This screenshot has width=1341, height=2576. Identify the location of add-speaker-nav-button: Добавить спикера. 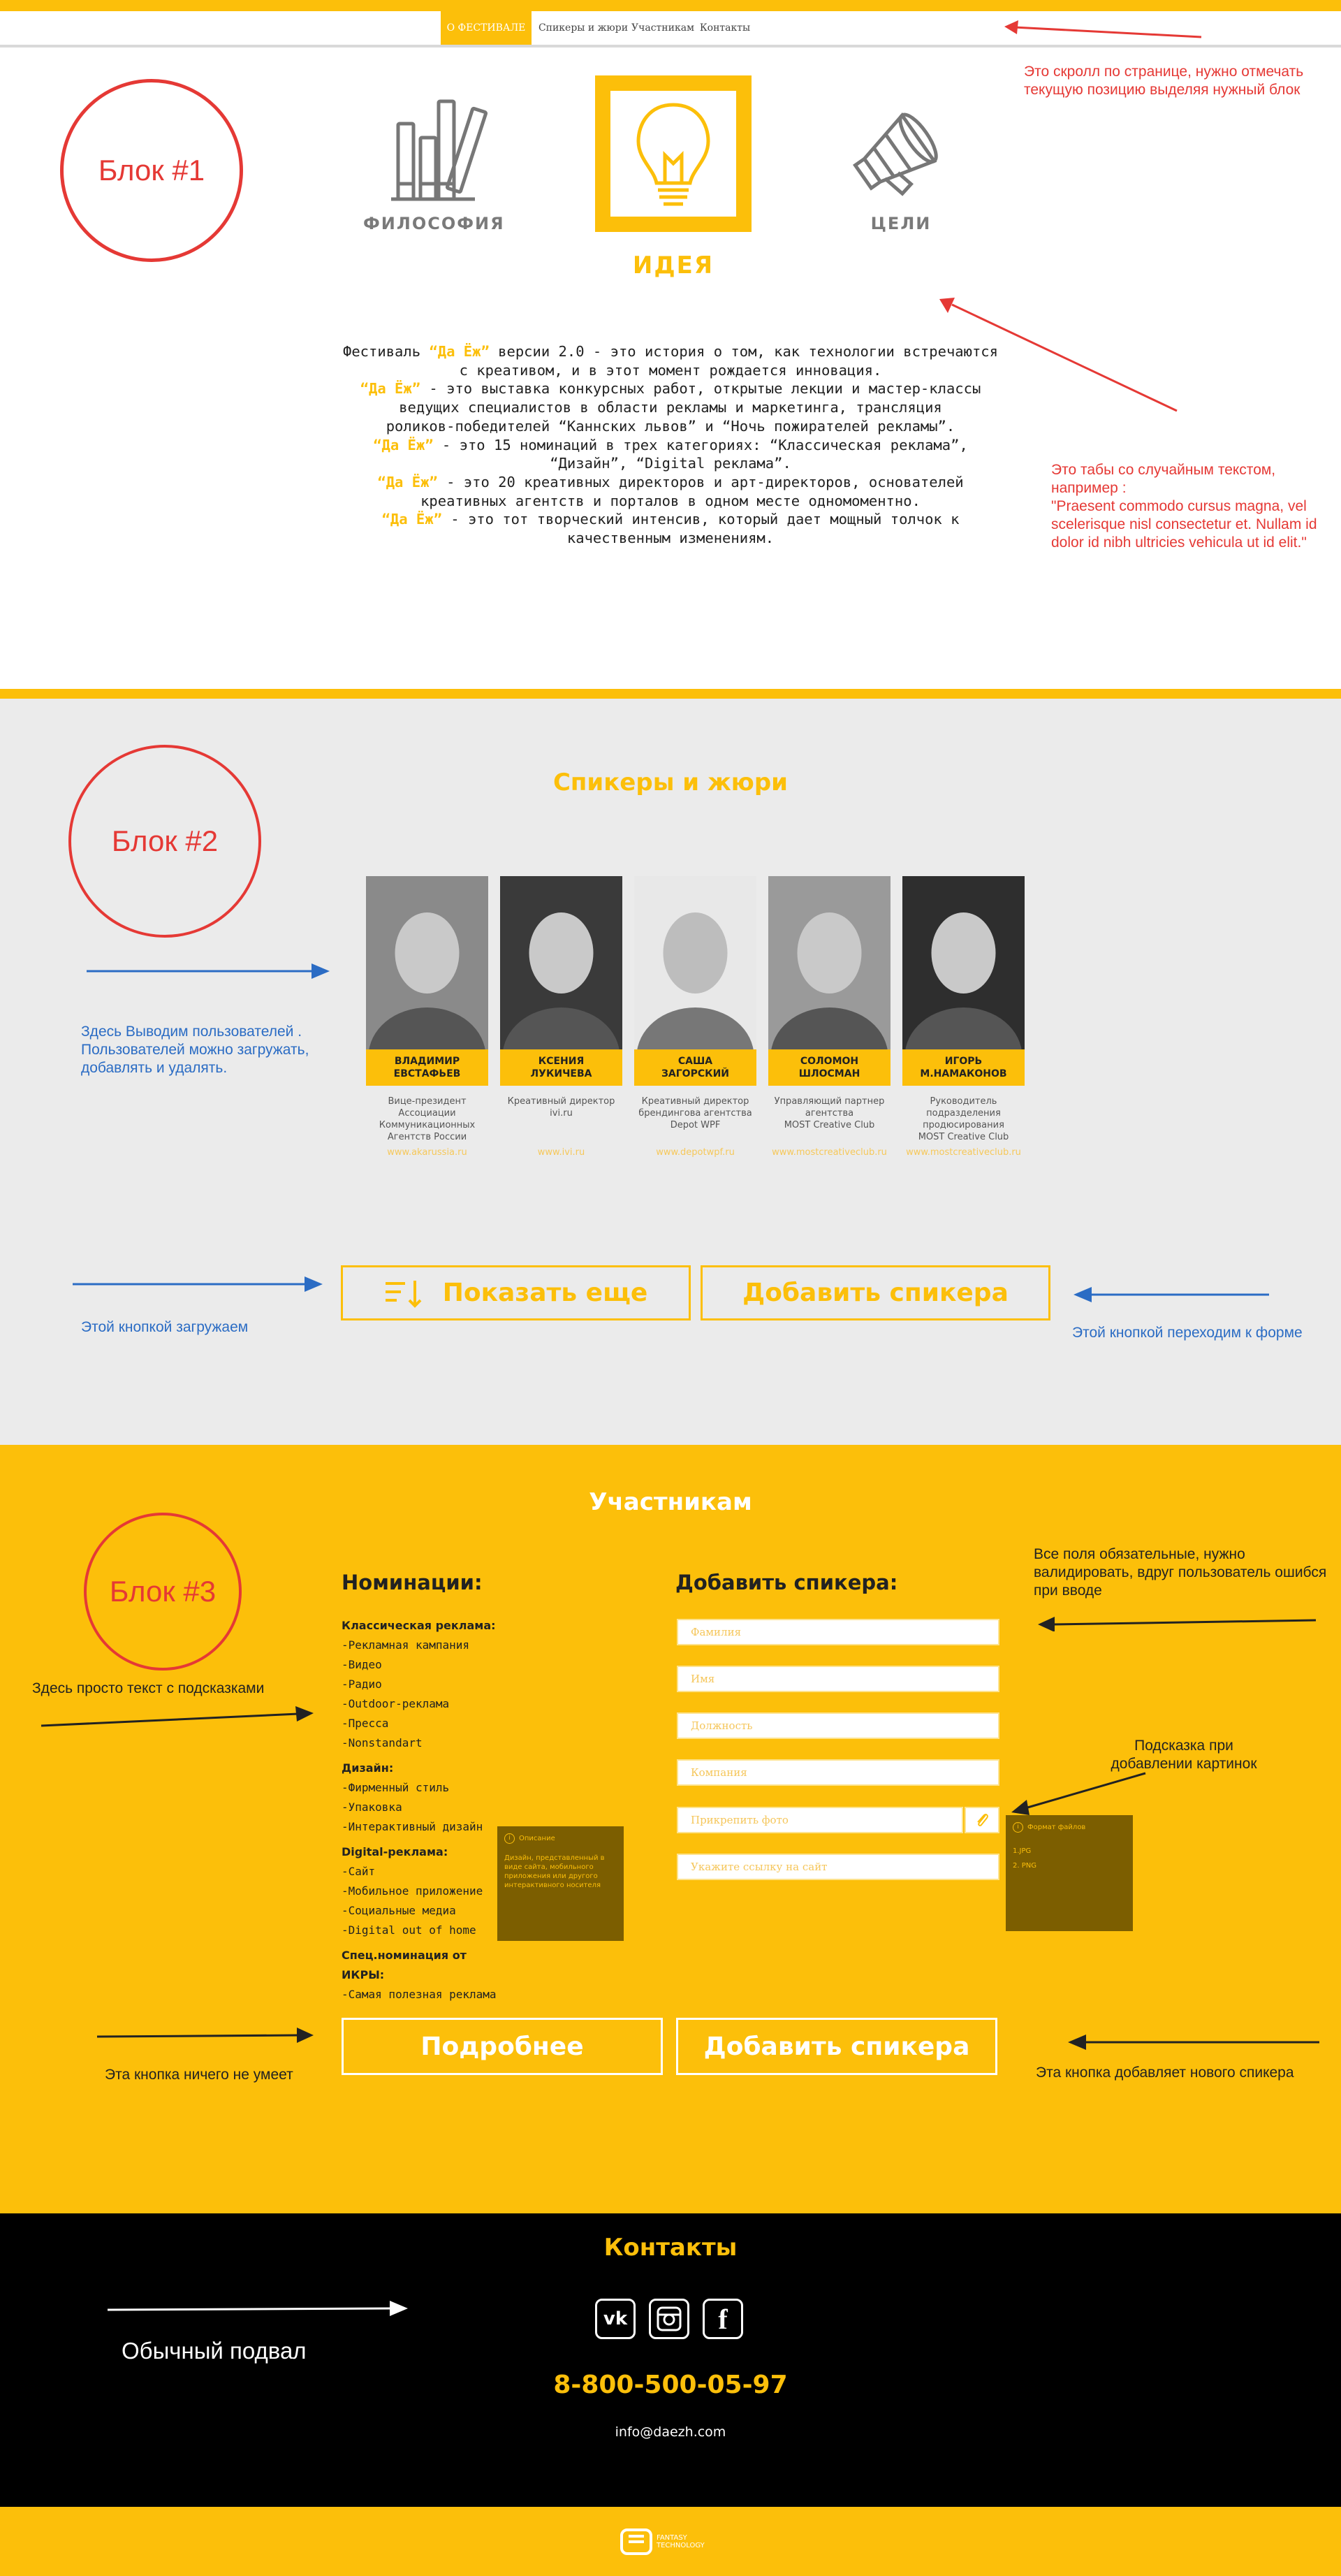
(875, 1292).